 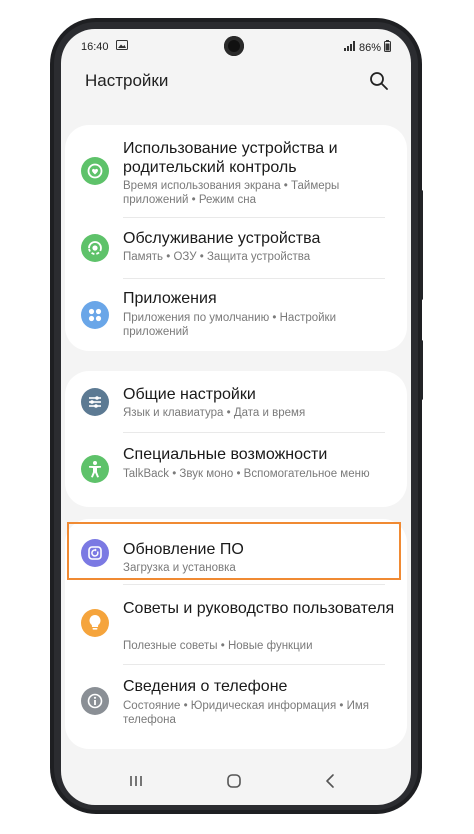 I want to click on gallery-notification-icon, so click(x=122, y=46).